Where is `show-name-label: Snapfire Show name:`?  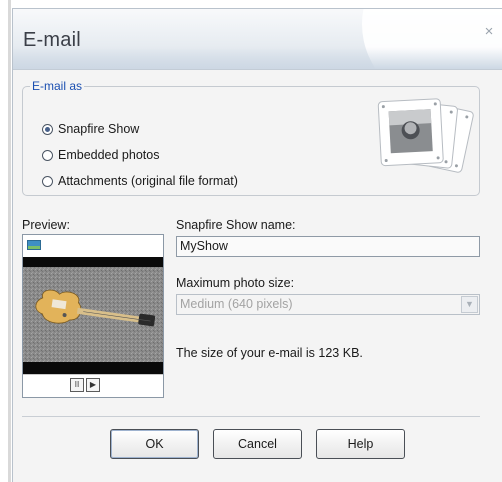 show-name-label: Snapfire Show name: is located at coordinates (236, 225).